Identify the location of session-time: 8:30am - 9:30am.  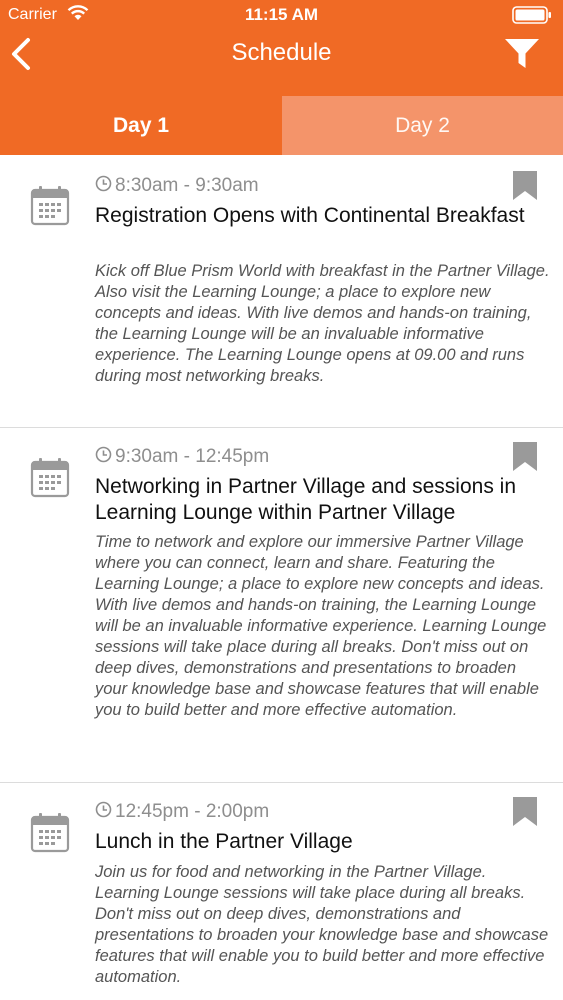
(177, 186).